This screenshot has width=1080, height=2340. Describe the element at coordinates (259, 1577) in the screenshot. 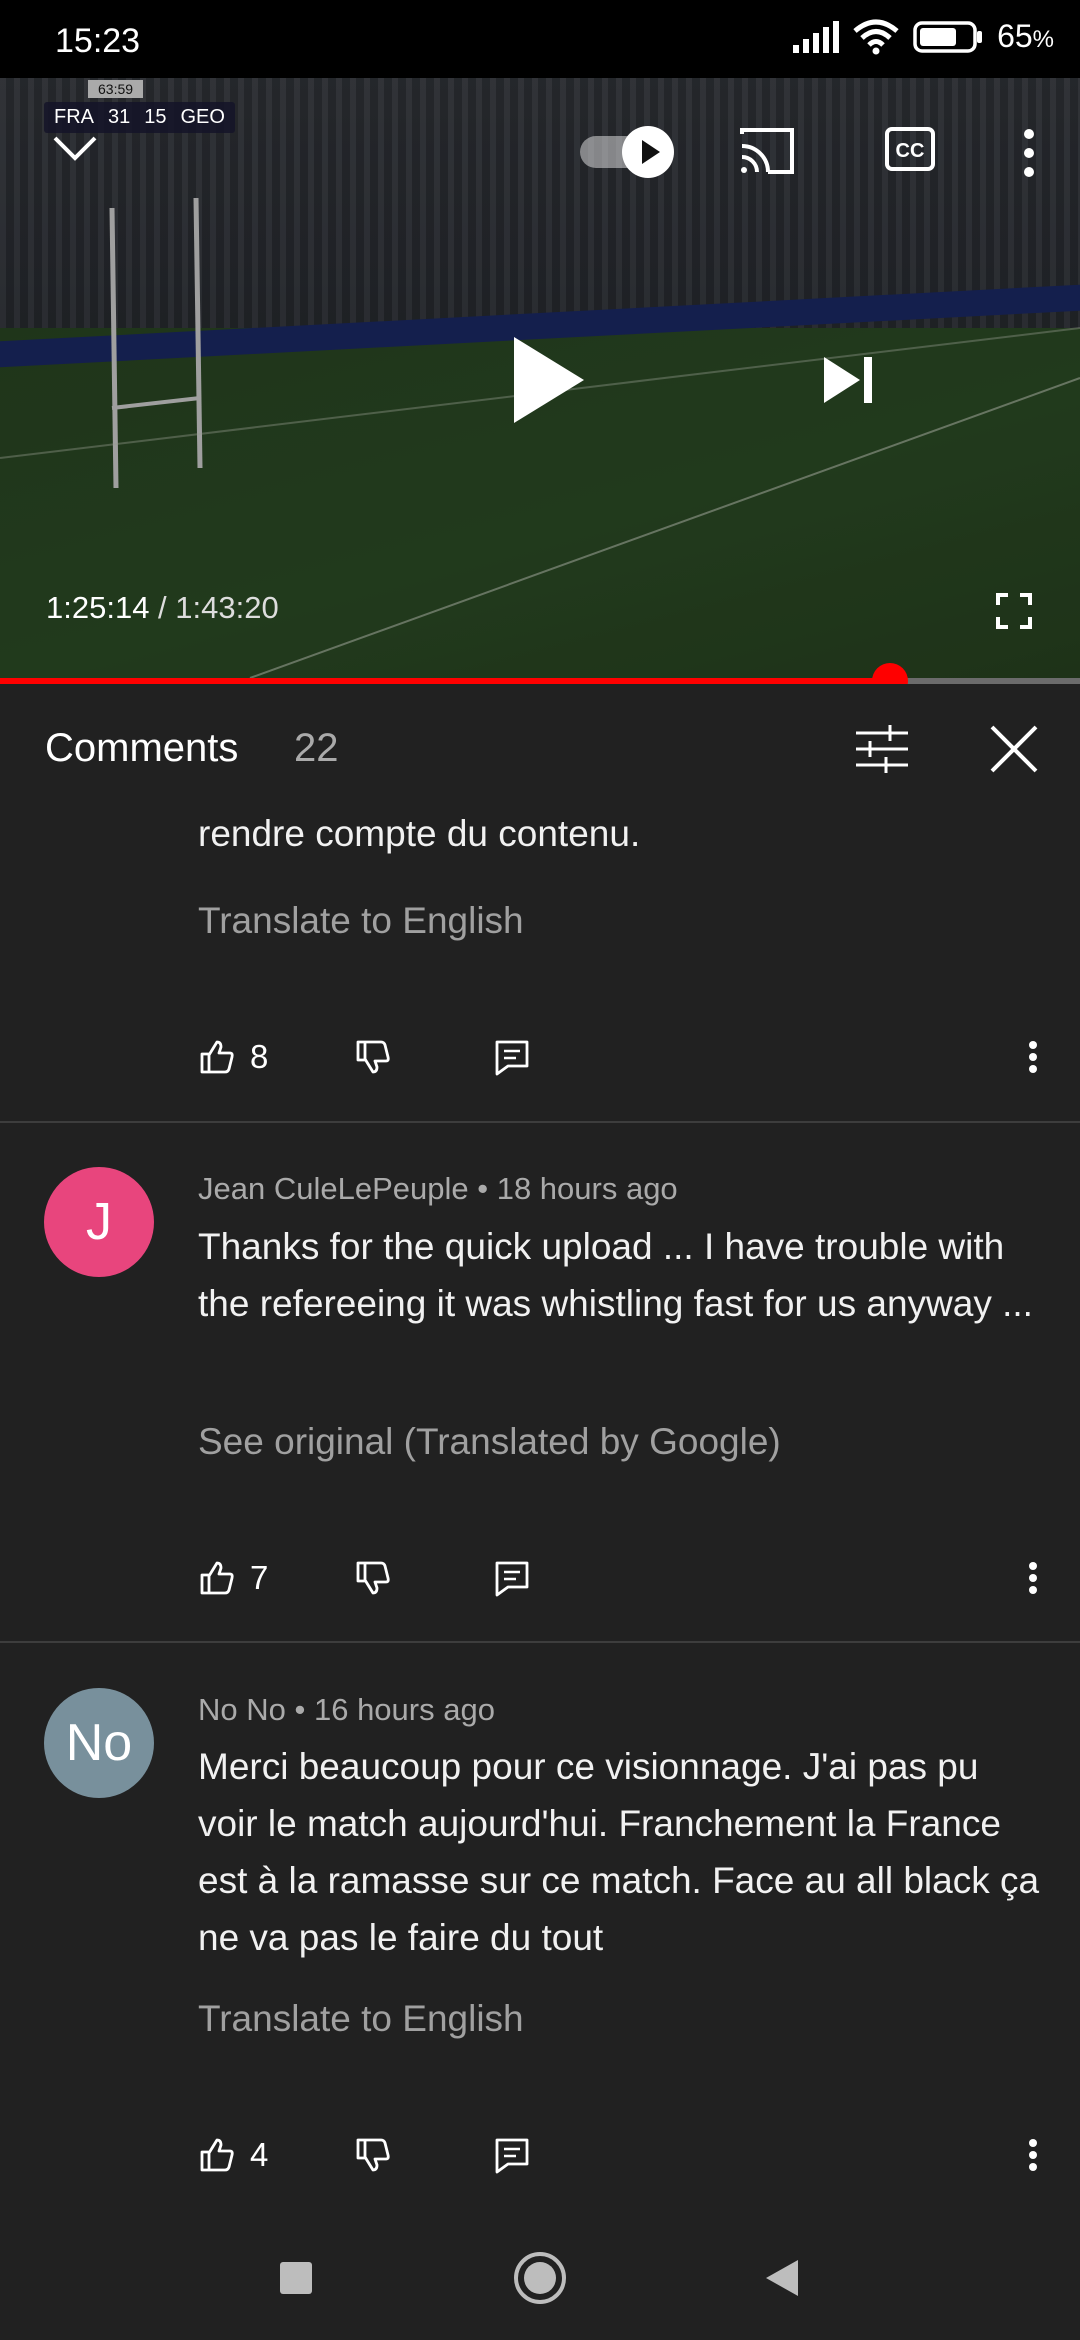

I see `like-count: 7` at that location.